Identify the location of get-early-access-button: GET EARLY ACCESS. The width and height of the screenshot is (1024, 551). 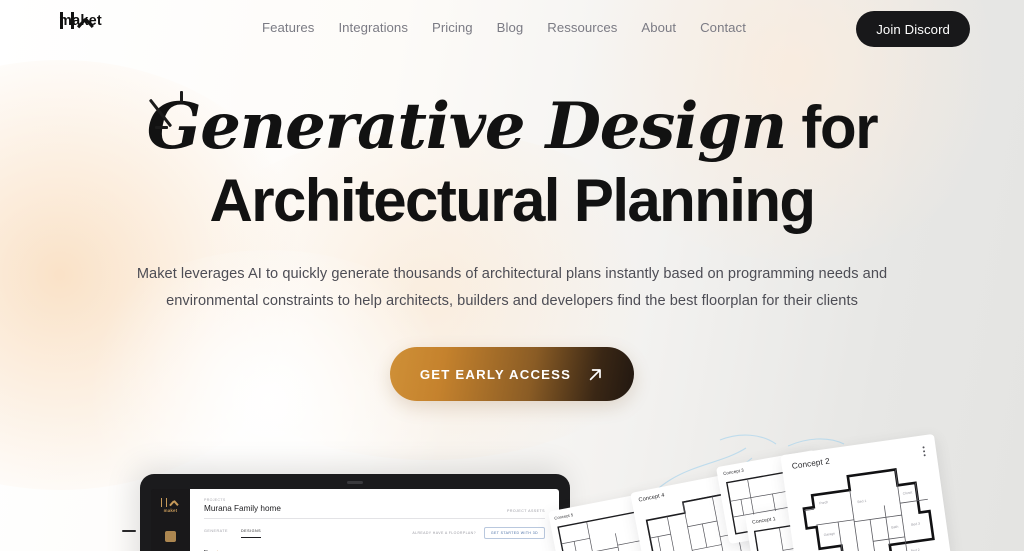
(512, 374).